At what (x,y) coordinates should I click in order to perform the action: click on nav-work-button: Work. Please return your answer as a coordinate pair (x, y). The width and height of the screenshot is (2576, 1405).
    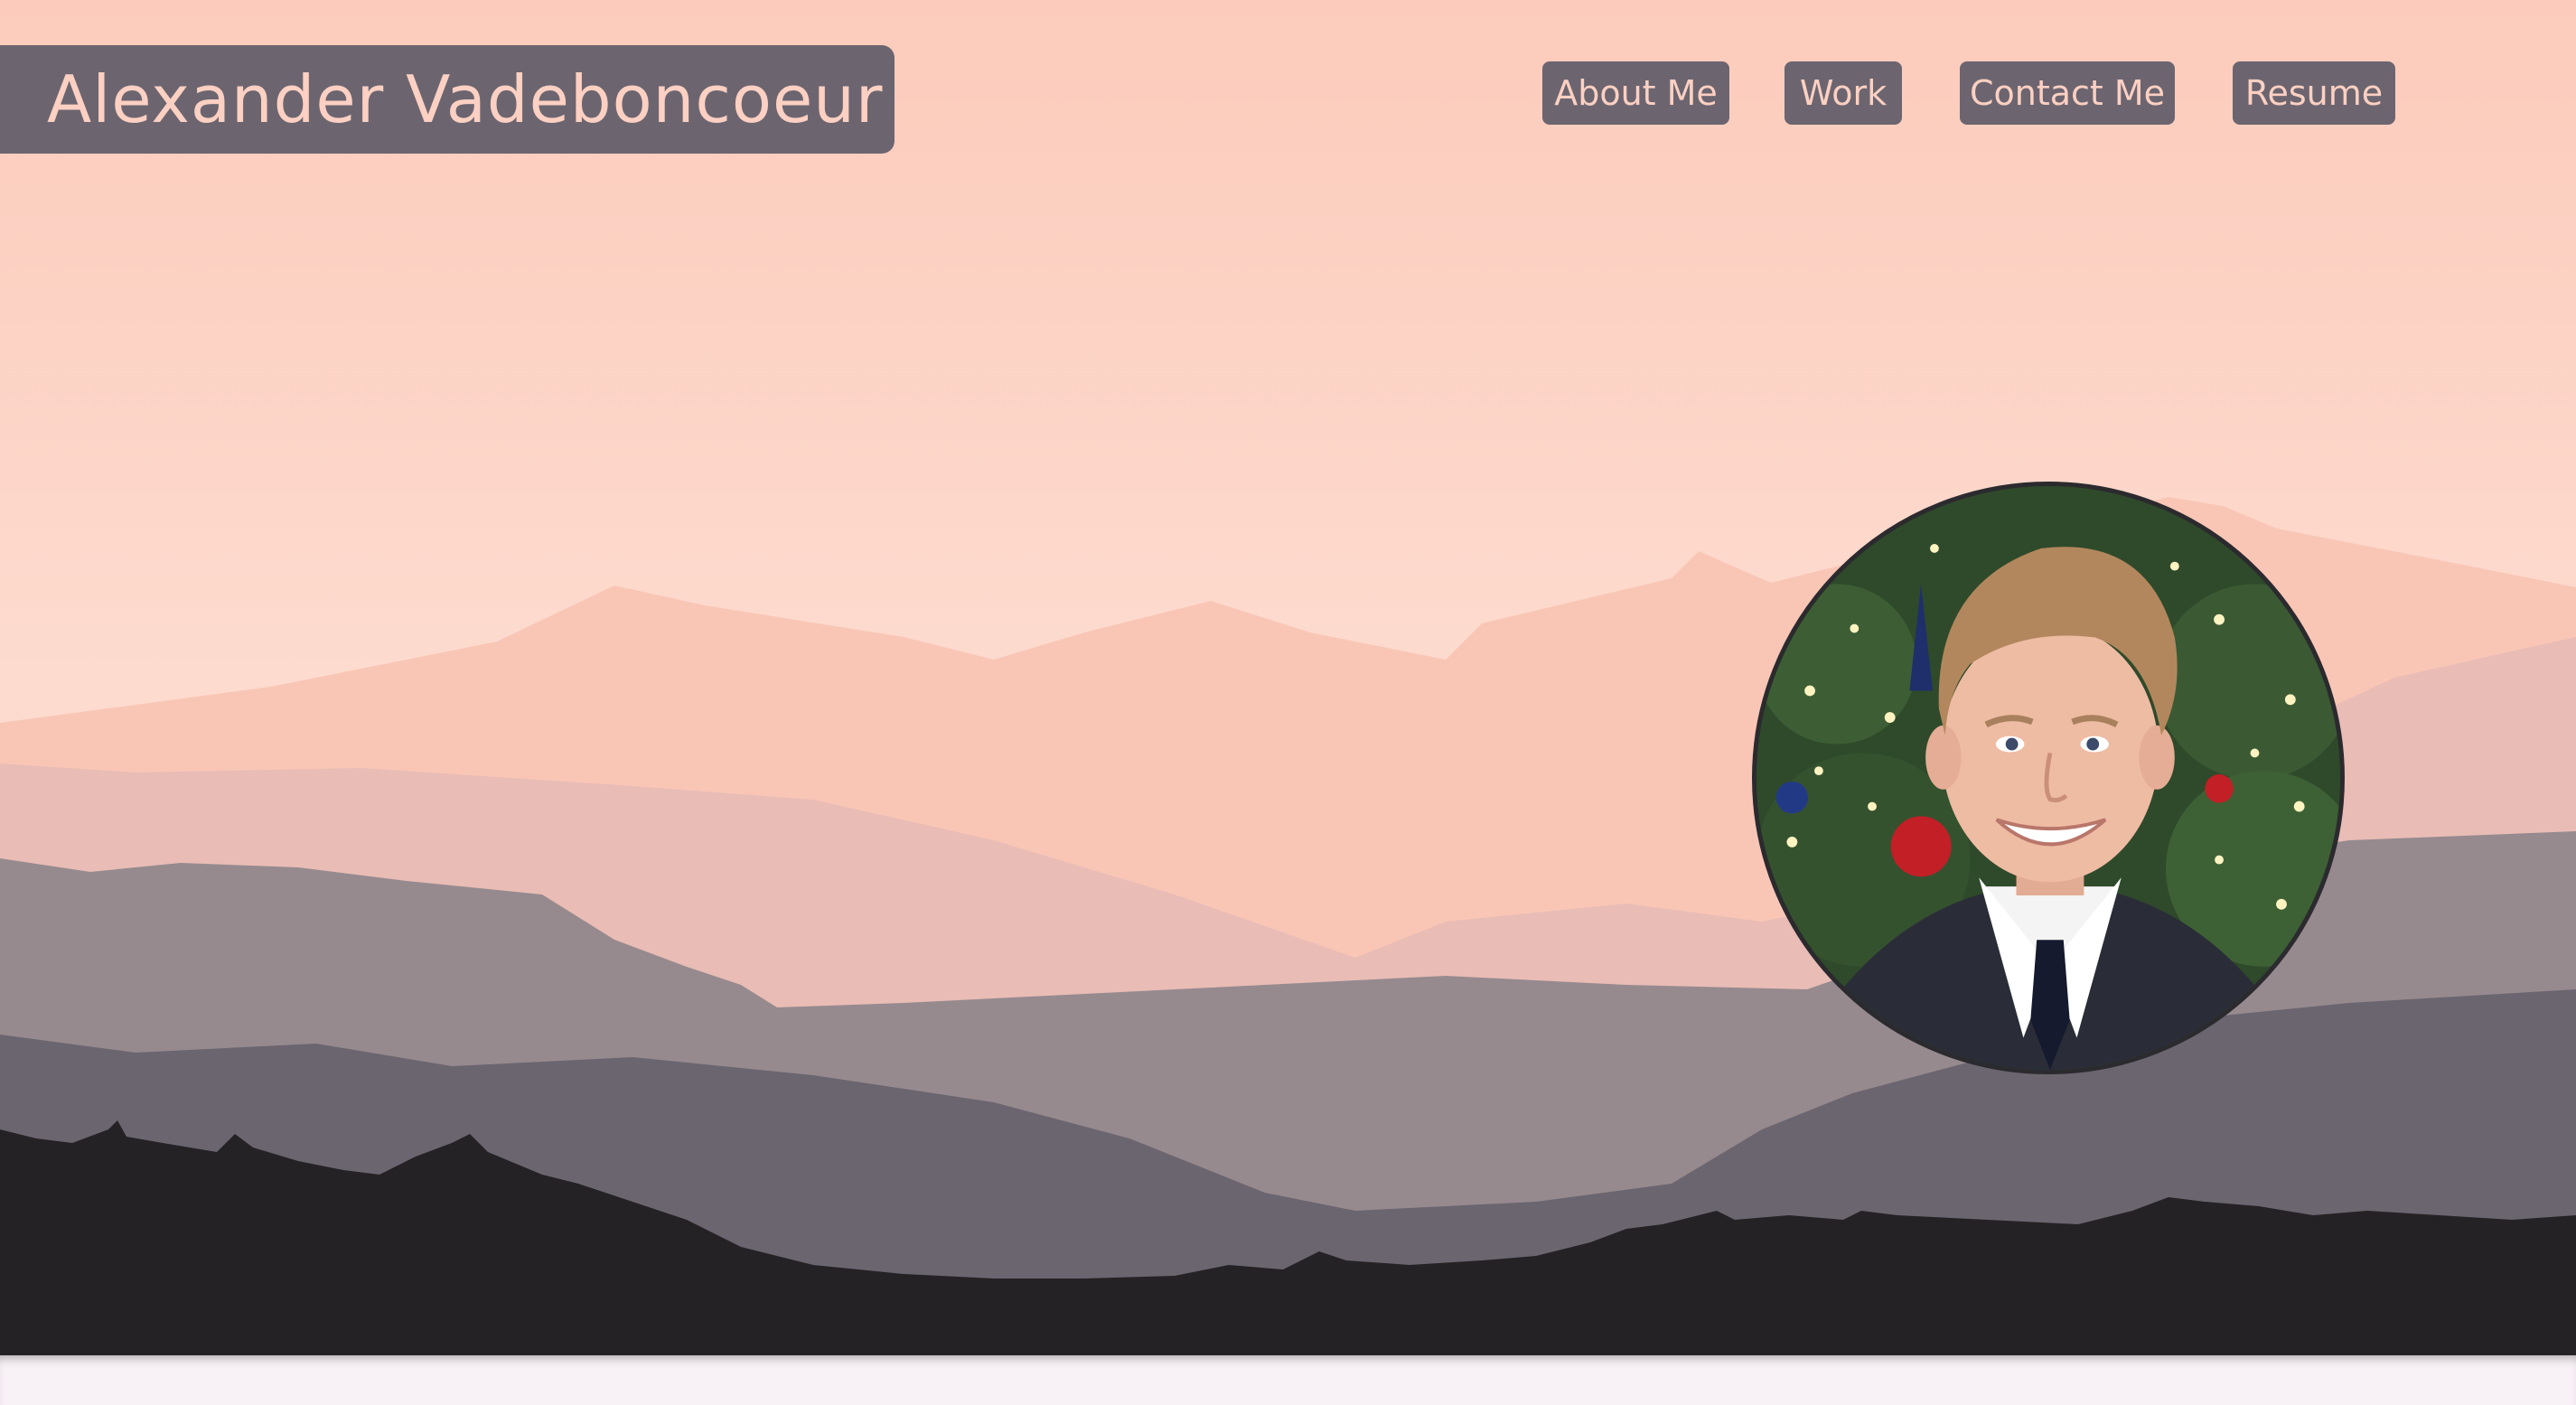
    Looking at the image, I should click on (1843, 93).